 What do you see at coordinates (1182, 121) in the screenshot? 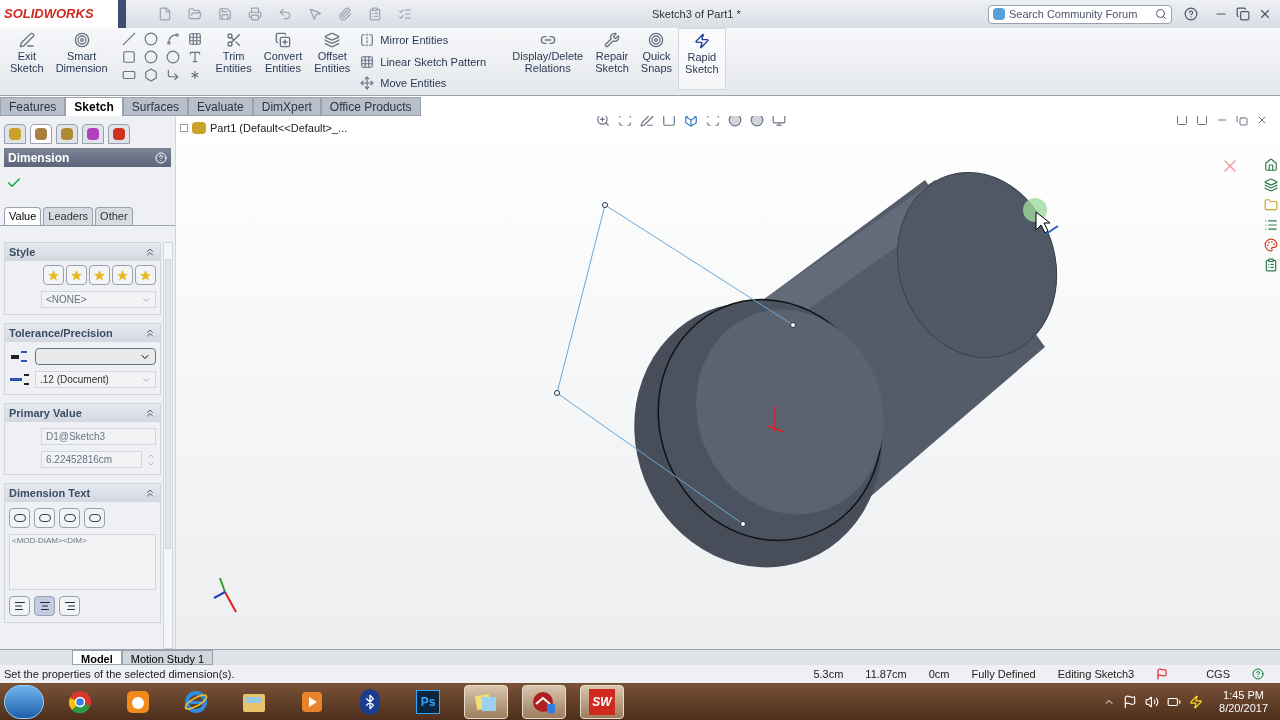
I see `split-left-icon` at bounding box center [1182, 121].